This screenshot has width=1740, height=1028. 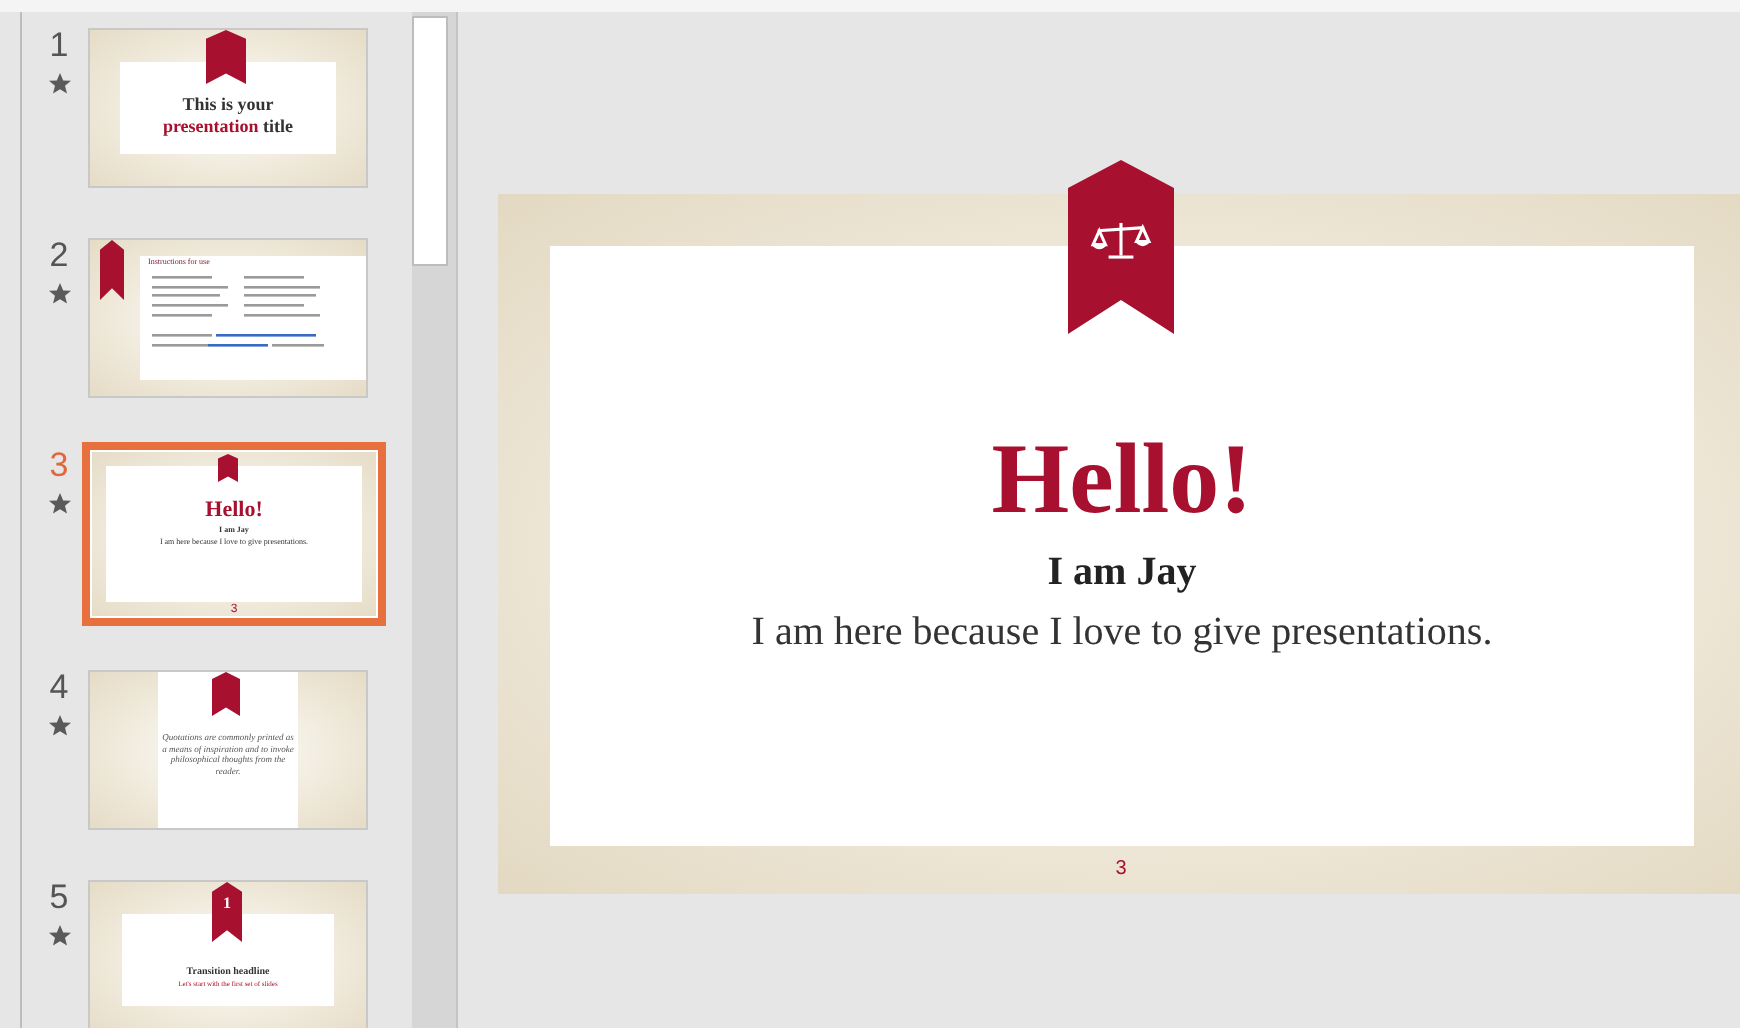 I want to click on section-number: 1, so click(x=227, y=904).